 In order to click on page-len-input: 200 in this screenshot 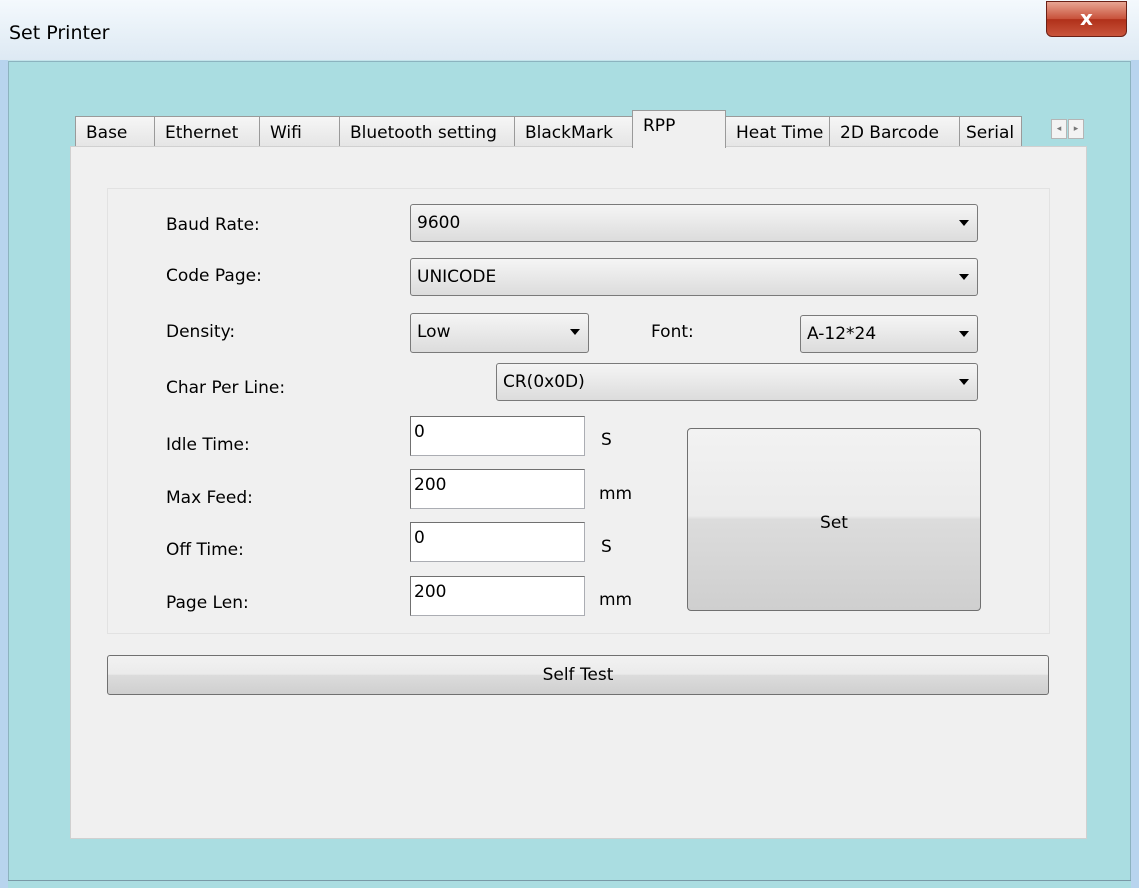, I will do `click(497, 596)`.